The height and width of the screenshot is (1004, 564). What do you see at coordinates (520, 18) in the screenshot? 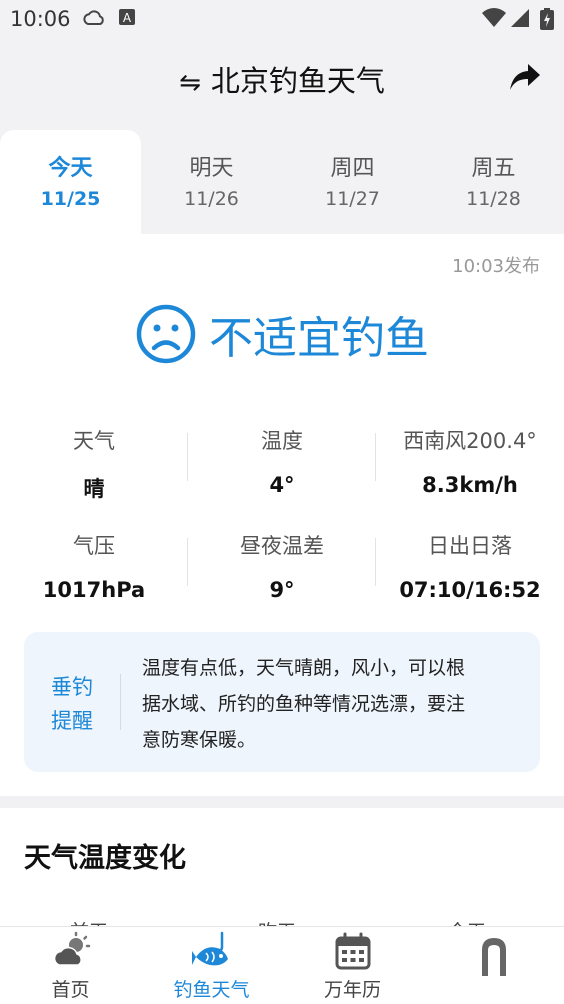
I see `signal-icon` at bounding box center [520, 18].